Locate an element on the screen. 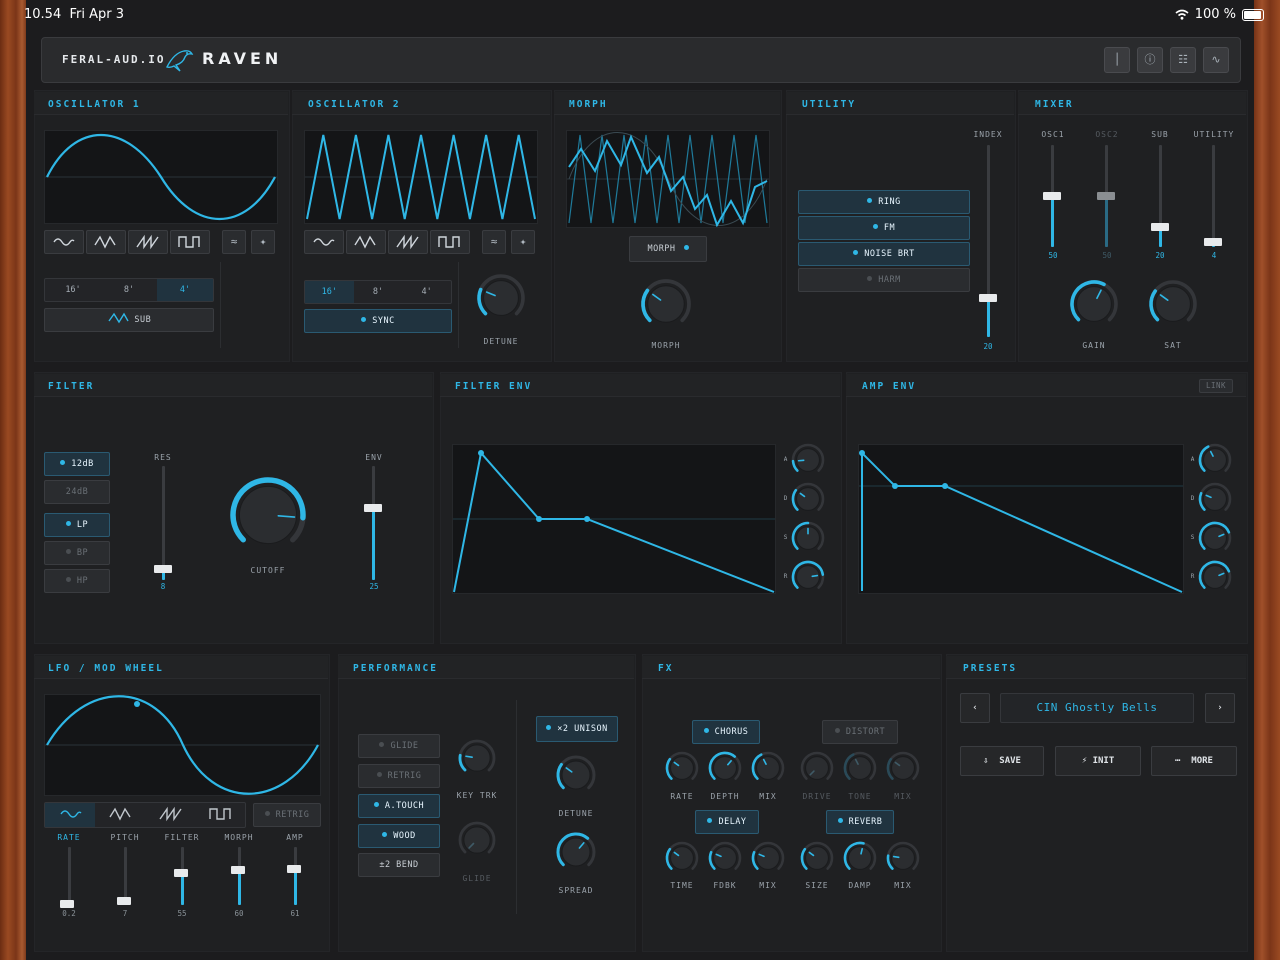  filter-hp-button: HP is located at coordinates (77, 581).